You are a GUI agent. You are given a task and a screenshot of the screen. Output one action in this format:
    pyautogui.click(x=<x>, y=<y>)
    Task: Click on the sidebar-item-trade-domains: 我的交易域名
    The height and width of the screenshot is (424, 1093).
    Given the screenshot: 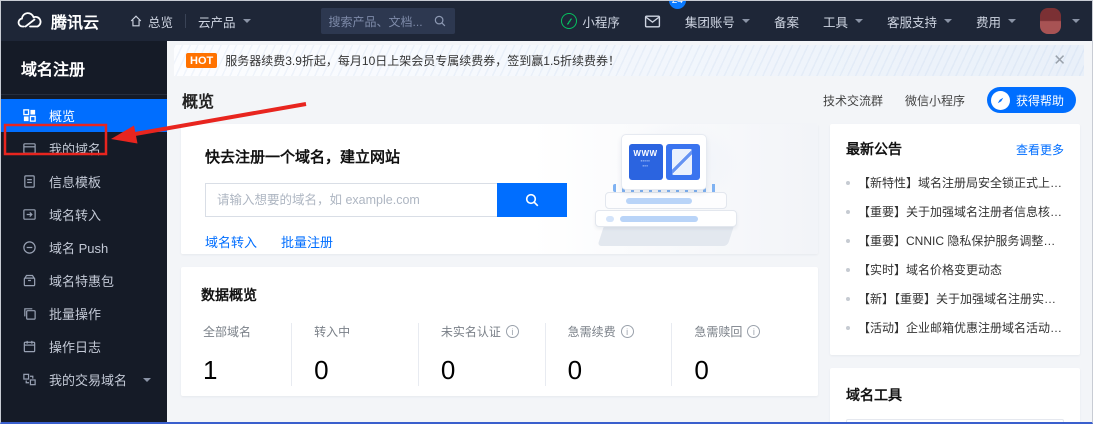 What is the action you would take?
    pyautogui.click(x=84, y=379)
    